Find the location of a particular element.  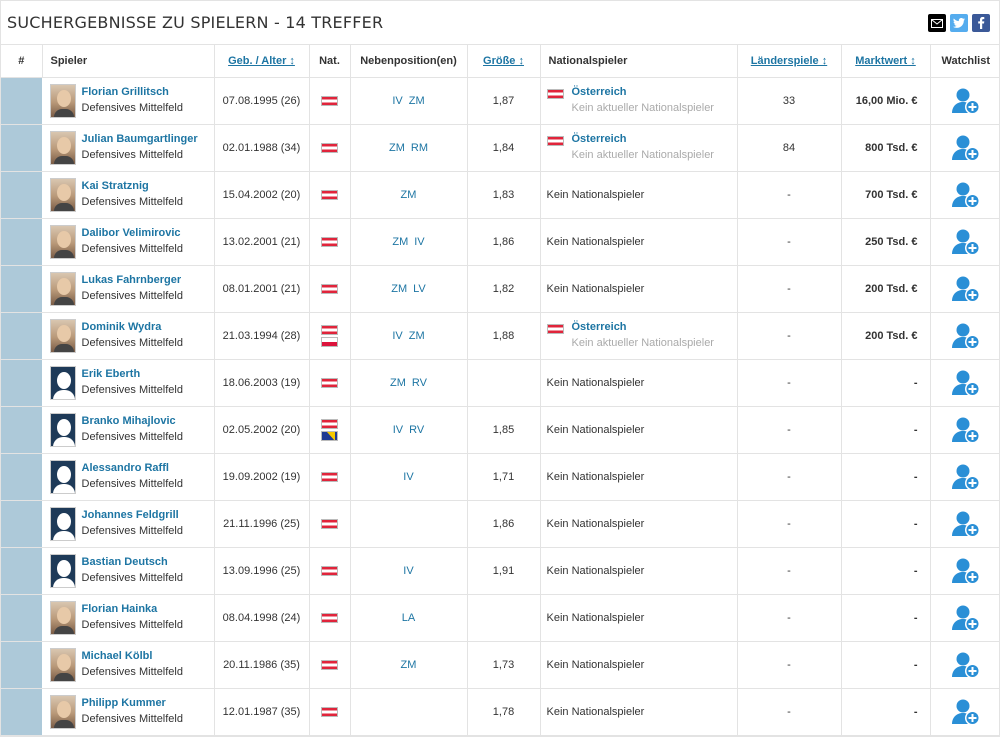

email-share-button is located at coordinates (937, 23).